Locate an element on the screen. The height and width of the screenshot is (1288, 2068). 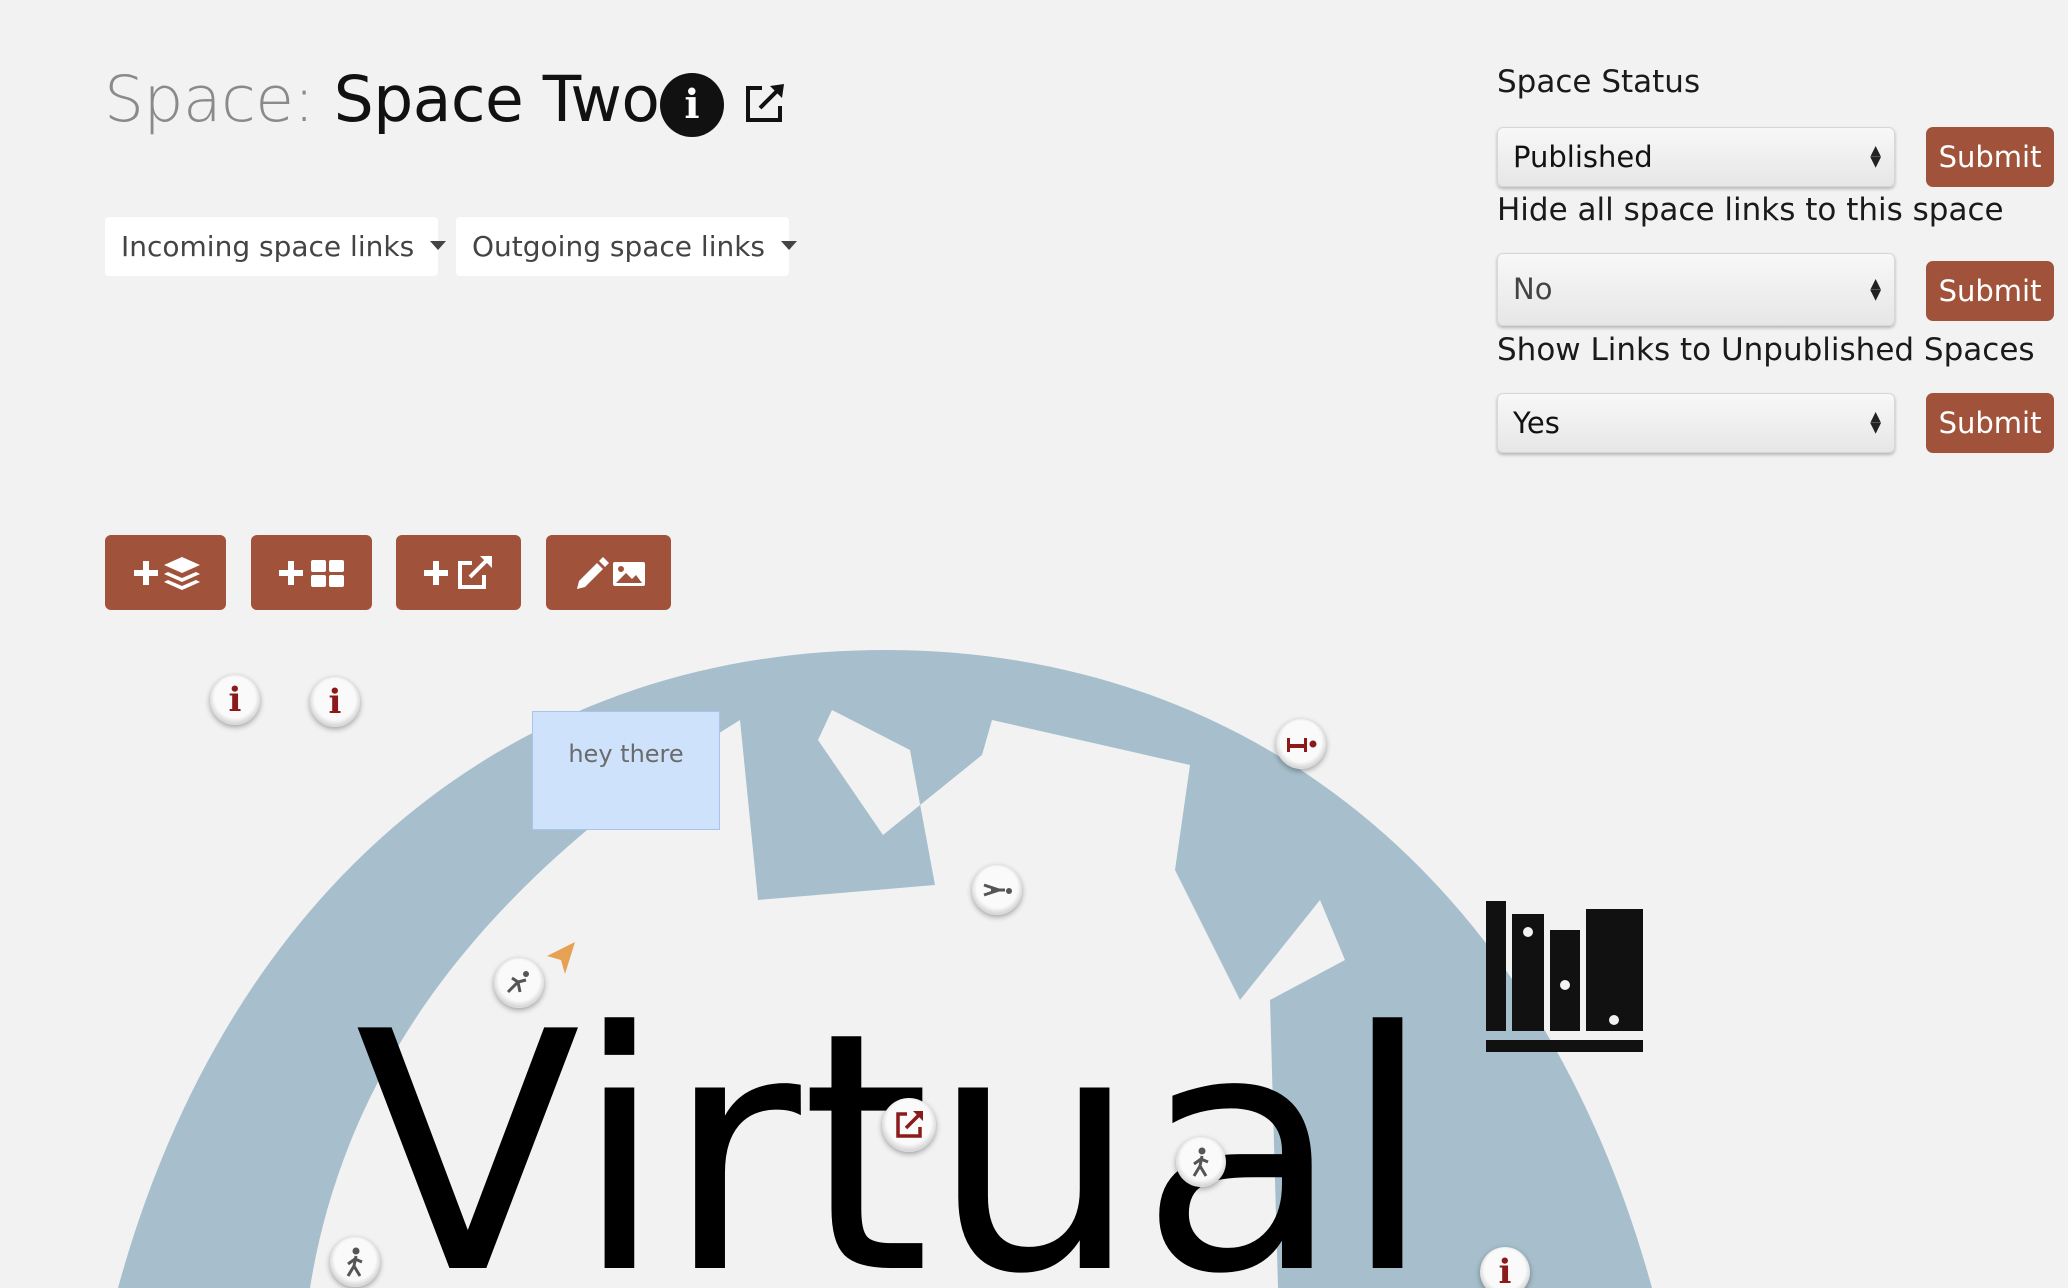
title-prefix: Space: is located at coordinates (209, 99).